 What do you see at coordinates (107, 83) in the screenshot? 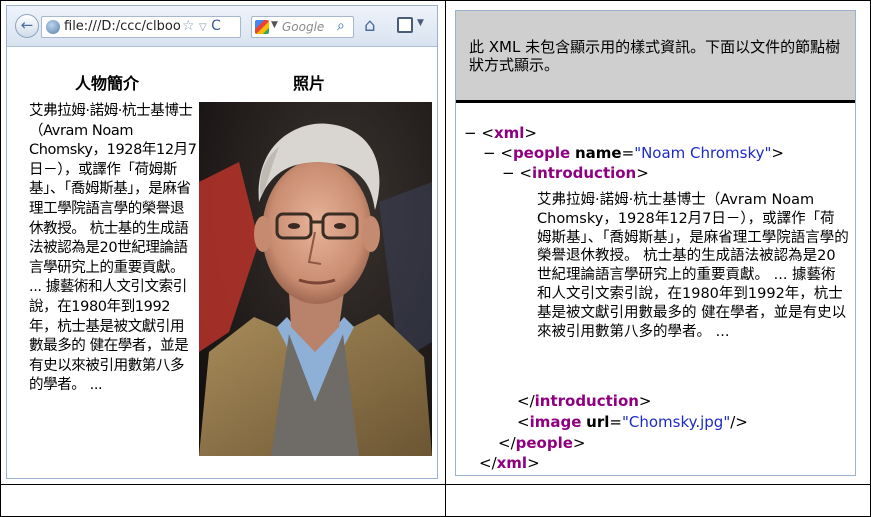
I see `intro-heading: 人物簡介` at bounding box center [107, 83].